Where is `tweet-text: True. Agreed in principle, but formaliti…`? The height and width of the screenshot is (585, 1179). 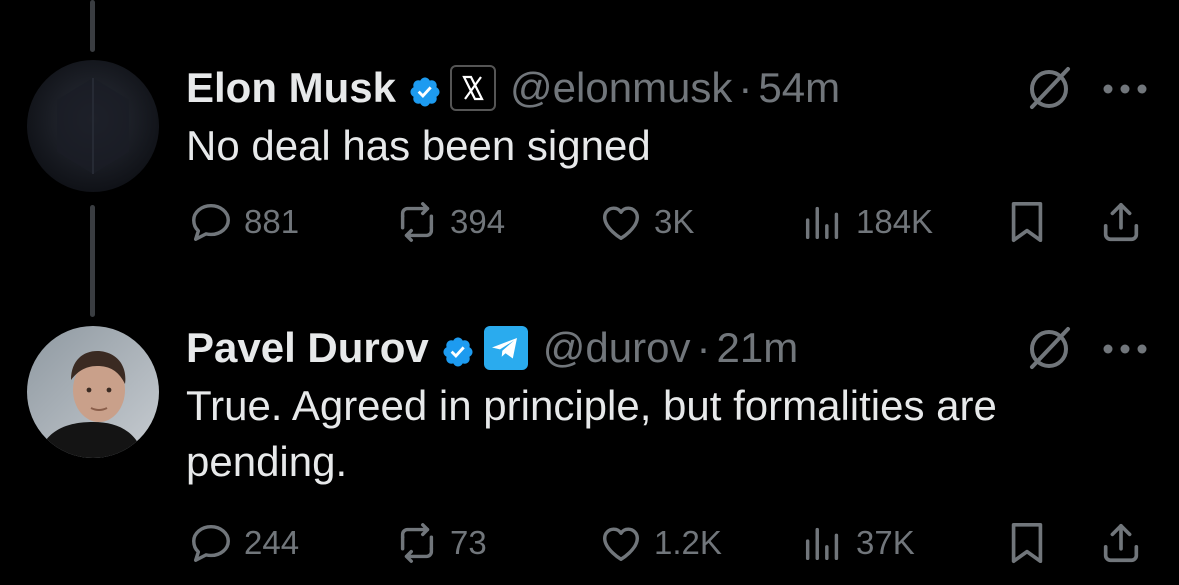
tweet-text: True. Agreed in principle, but formaliti… is located at coordinates (591, 433).